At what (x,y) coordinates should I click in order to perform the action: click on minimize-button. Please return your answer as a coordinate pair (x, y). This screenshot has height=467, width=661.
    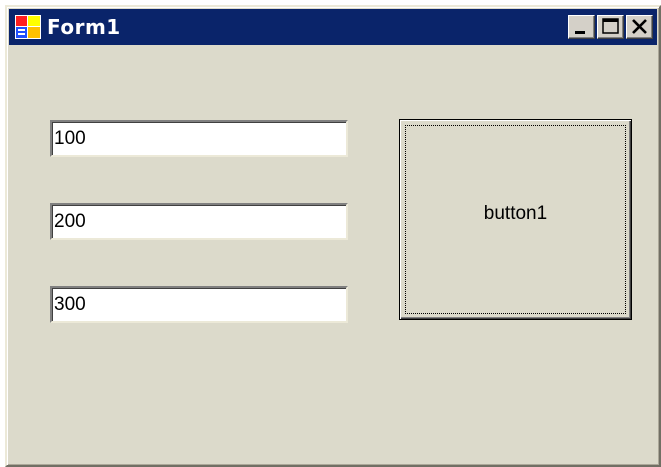
    Looking at the image, I should click on (581, 27).